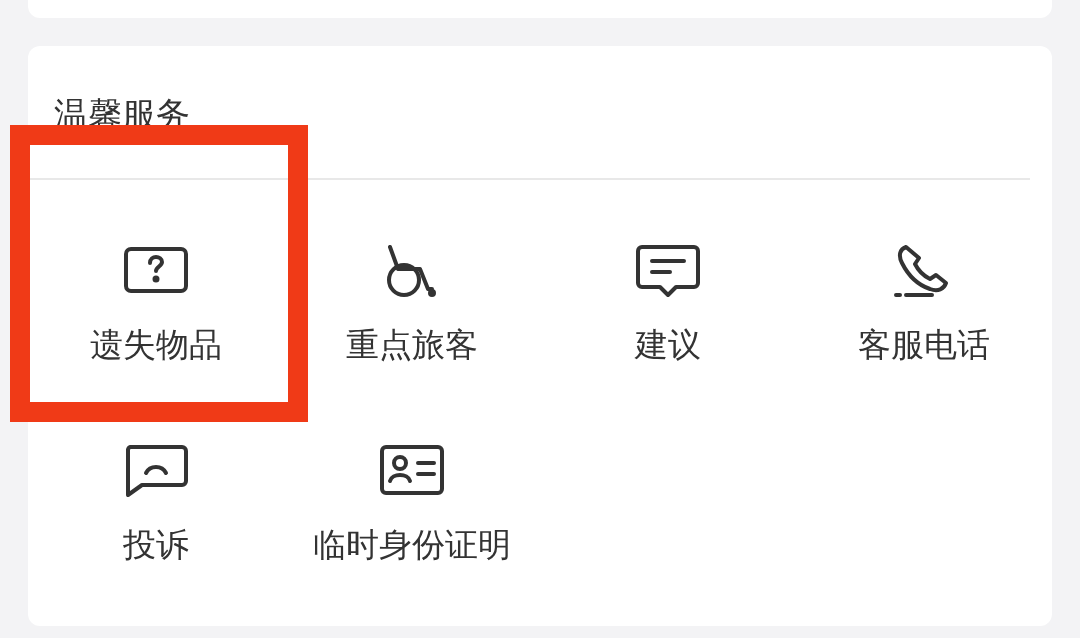 The height and width of the screenshot is (638, 1080). I want to click on service-label: 投诉, so click(156, 545).